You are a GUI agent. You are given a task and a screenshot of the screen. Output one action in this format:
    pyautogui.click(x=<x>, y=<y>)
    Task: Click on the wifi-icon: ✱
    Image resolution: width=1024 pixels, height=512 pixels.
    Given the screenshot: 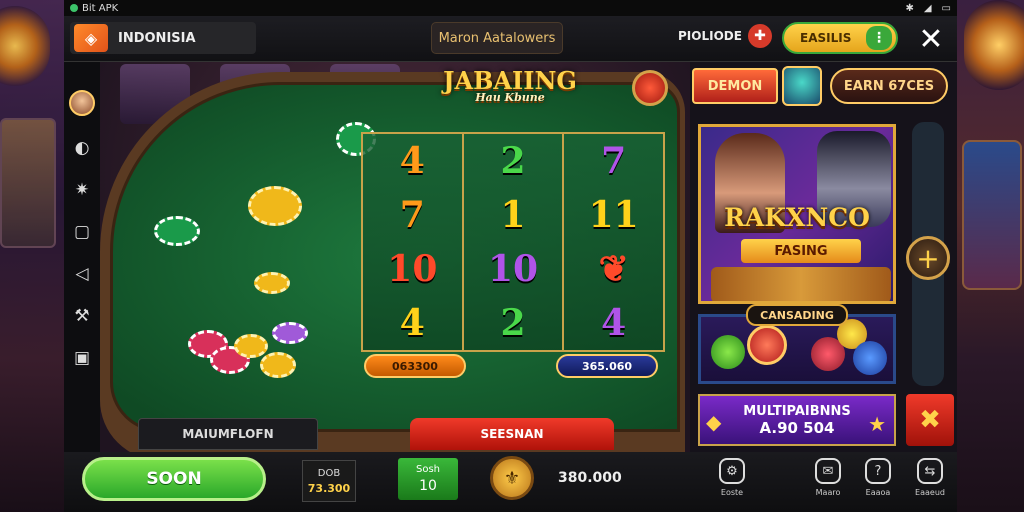 What is the action you would take?
    pyautogui.click(x=909, y=8)
    